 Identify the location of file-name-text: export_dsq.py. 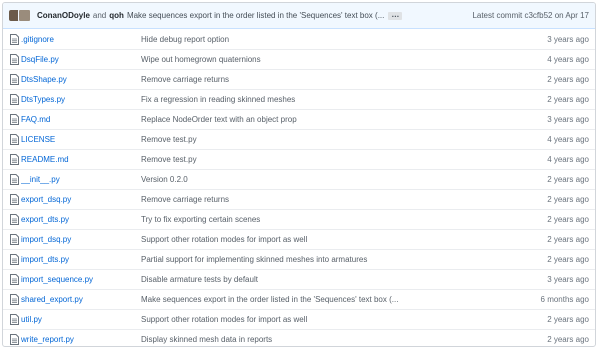
(46, 199).